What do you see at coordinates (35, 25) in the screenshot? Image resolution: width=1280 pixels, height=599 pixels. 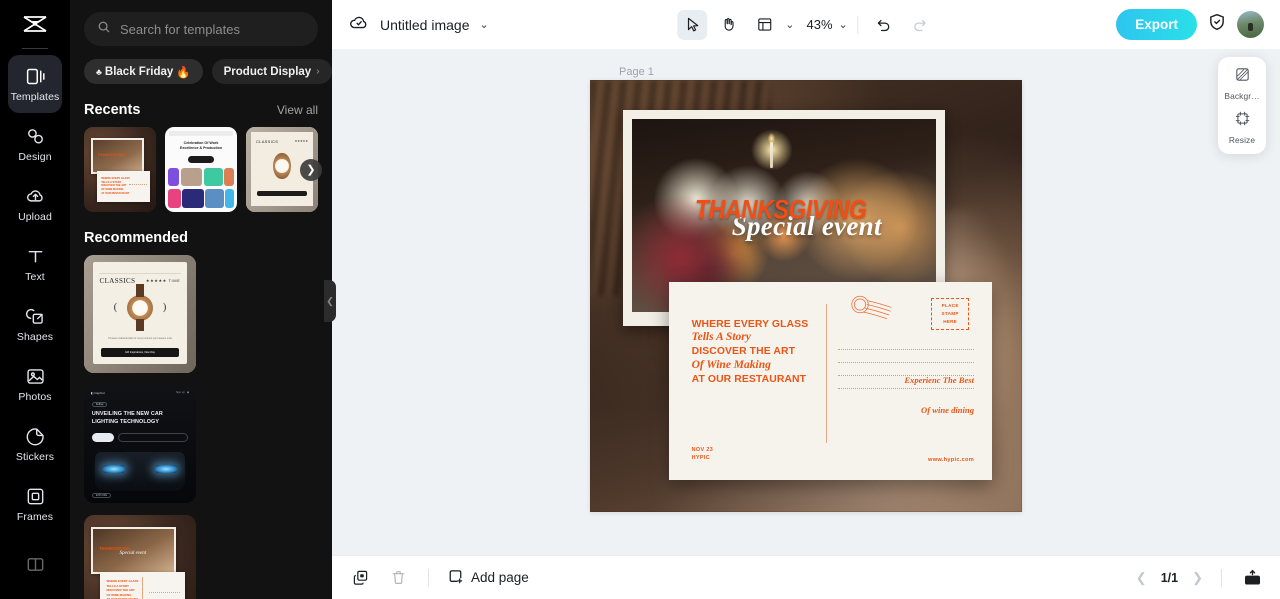 I see `capcut-logo-icon` at bounding box center [35, 25].